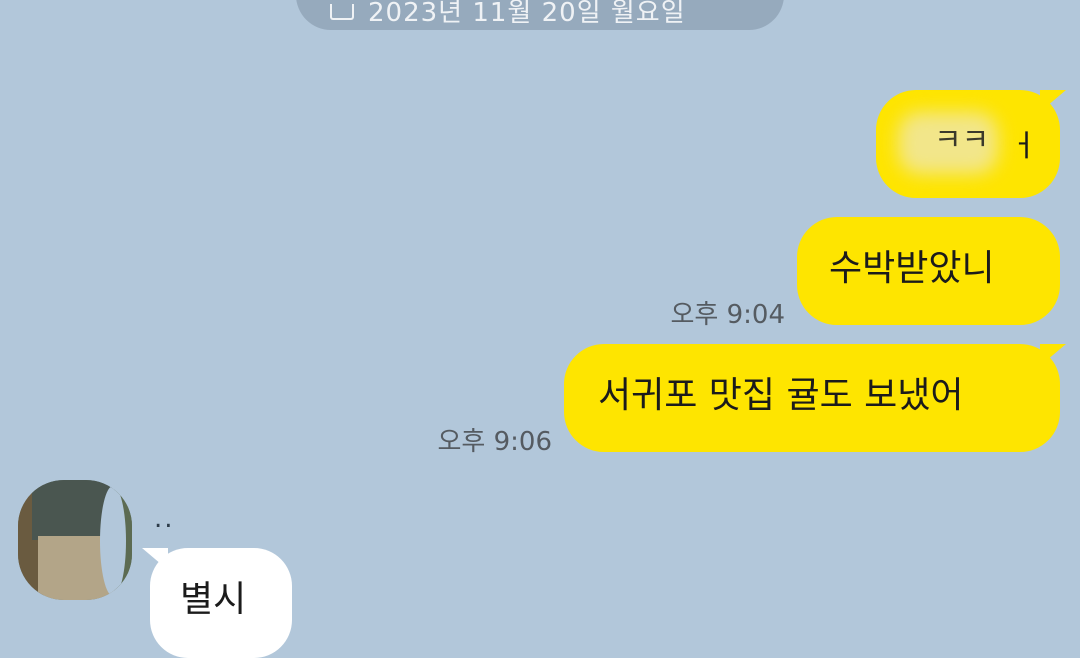  Describe the element at coordinates (217, 603) in the screenshot. I see `received-message-bubble: 별시` at that location.